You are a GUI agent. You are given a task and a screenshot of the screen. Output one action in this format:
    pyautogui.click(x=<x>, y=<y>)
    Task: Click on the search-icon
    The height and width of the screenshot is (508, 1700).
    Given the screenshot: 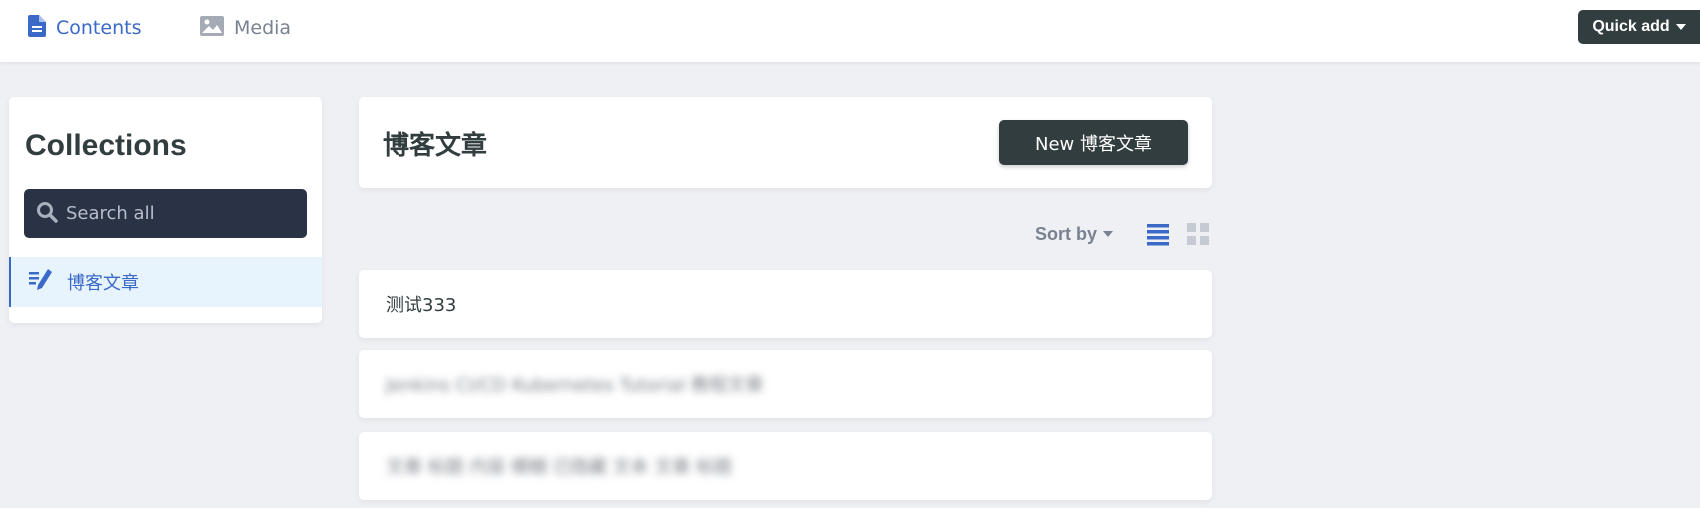 What is the action you would take?
    pyautogui.click(x=47, y=214)
    